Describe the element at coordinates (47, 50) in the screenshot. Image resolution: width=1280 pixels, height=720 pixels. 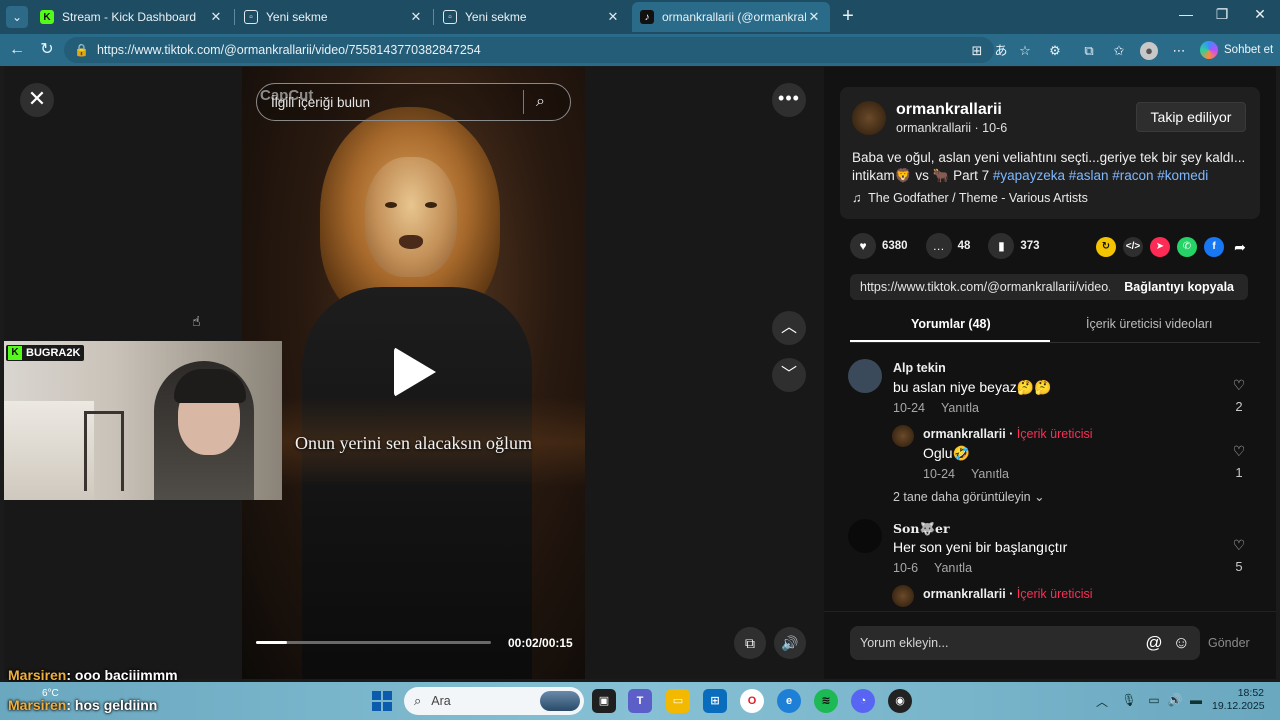
I see `refresh-icon: ↻` at that location.